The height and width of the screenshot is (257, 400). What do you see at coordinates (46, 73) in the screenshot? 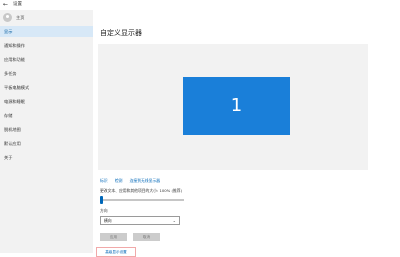
I see `sidebar-item-multitasking: 多任务` at bounding box center [46, 73].